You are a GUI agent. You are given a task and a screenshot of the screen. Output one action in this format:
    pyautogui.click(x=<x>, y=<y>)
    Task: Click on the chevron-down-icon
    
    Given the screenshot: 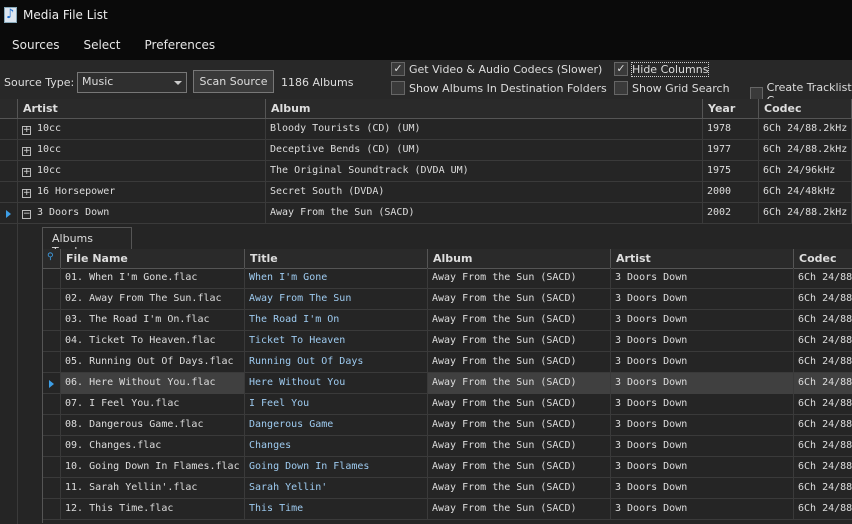 What is the action you would take?
    pyautogui.click(x=178, y=83)
    